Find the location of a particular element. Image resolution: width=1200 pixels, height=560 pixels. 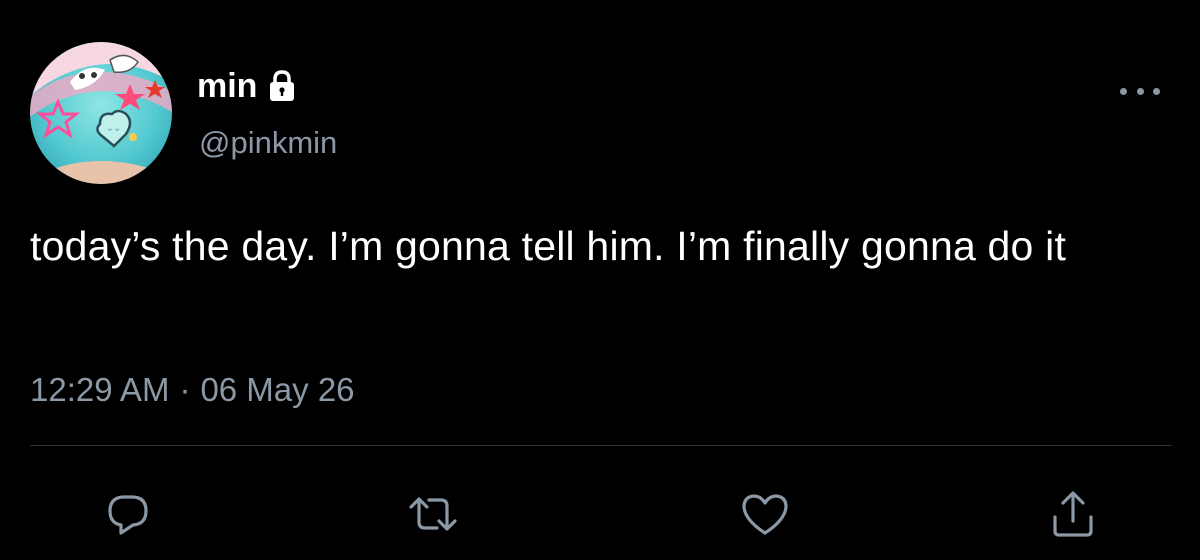

divider is located at coordinates (601, 445).